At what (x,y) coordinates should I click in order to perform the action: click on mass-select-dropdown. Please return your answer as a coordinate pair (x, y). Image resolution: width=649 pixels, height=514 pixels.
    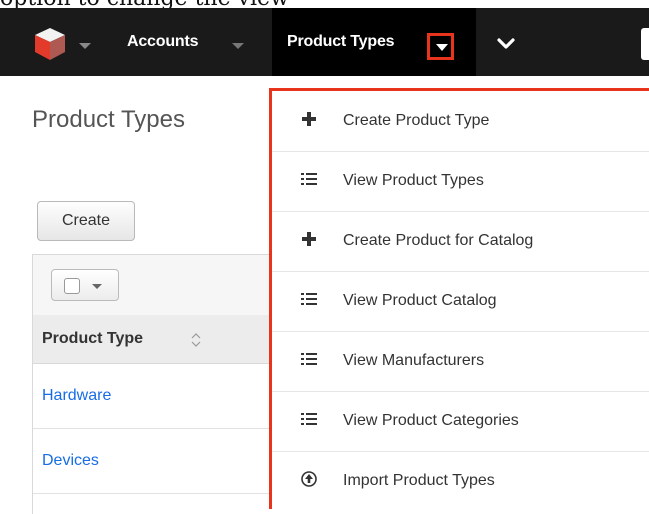
    Looking at the image, I should click on (85, 285).